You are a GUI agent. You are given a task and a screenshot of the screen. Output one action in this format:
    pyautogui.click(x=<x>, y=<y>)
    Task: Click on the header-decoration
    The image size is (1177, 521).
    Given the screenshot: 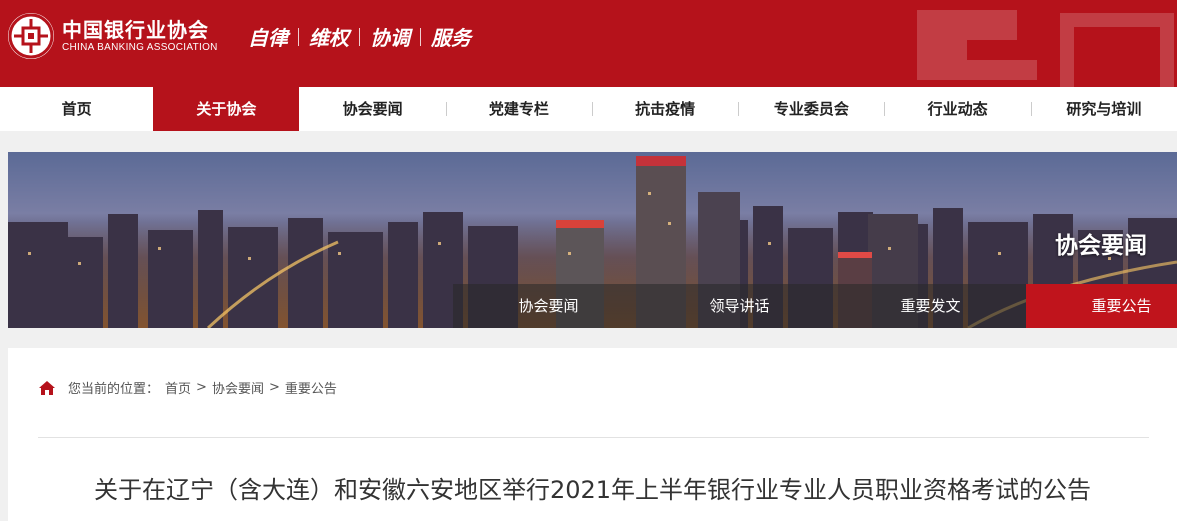 What is the action you would take?
    pyautogui.click(x=1045, y=48)
    